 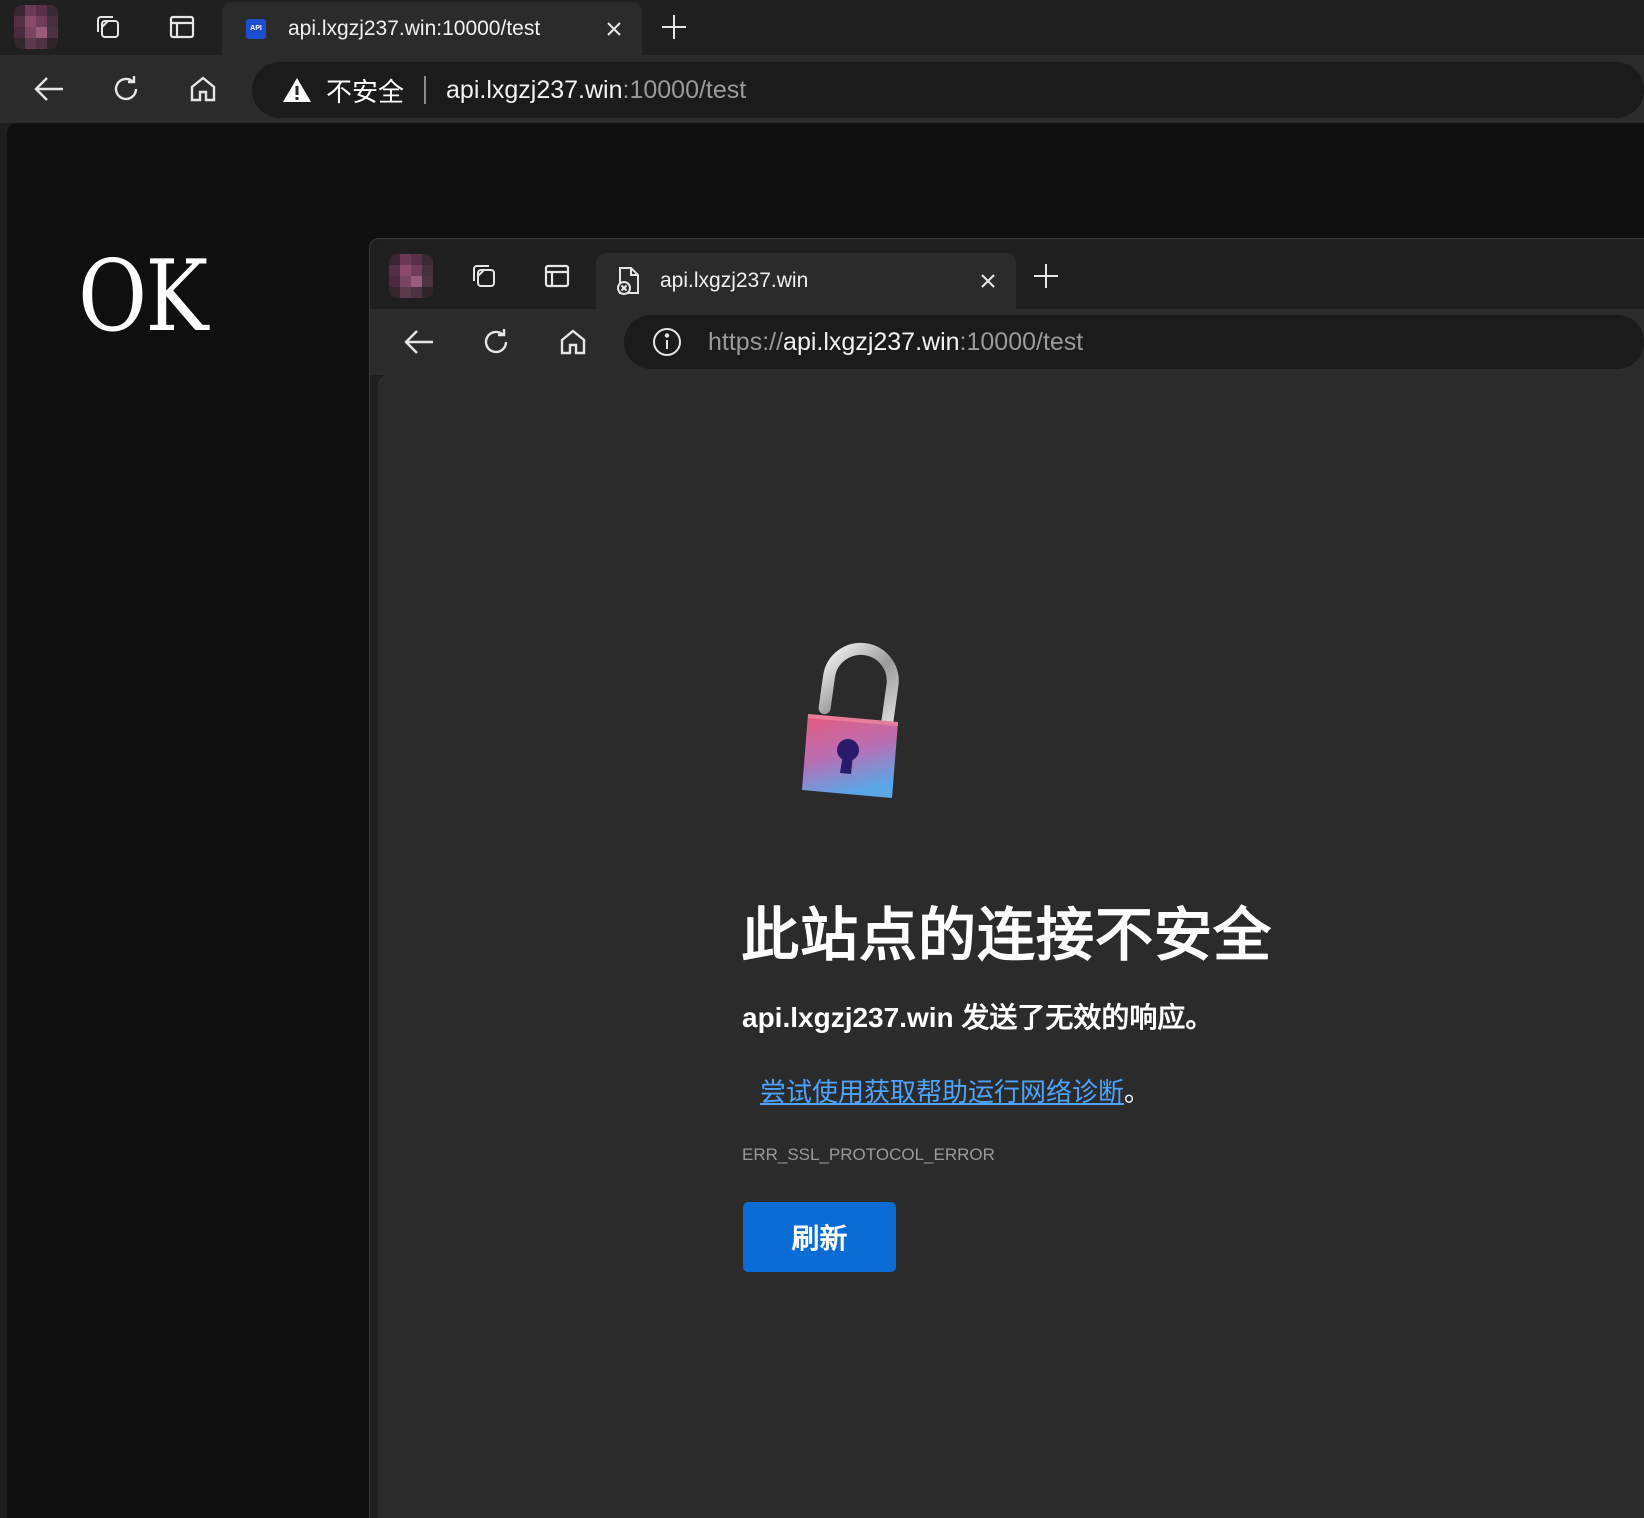 I want to click on outer-active-tab: API api.lxgzj237.win:10000/test, so click(x=432, y=28).